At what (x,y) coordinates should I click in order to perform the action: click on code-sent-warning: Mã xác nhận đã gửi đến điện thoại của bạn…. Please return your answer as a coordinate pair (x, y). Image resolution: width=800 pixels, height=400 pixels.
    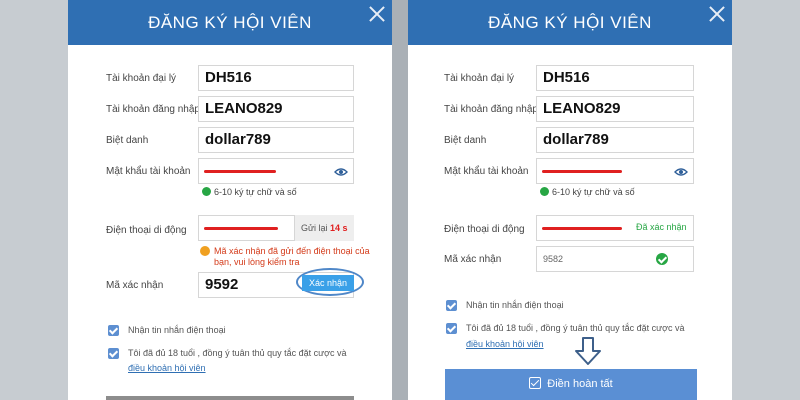
    Looking at the image, I should click on (292, 256).